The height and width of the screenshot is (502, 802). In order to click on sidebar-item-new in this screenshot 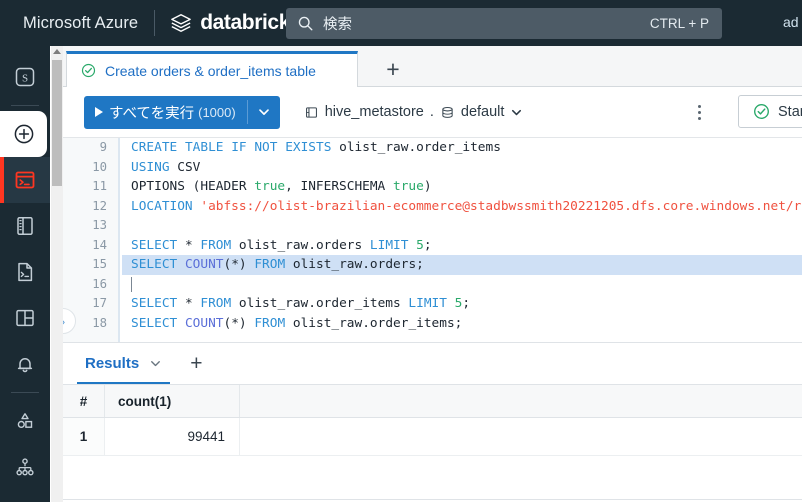, I will do `click(23, 134)`.